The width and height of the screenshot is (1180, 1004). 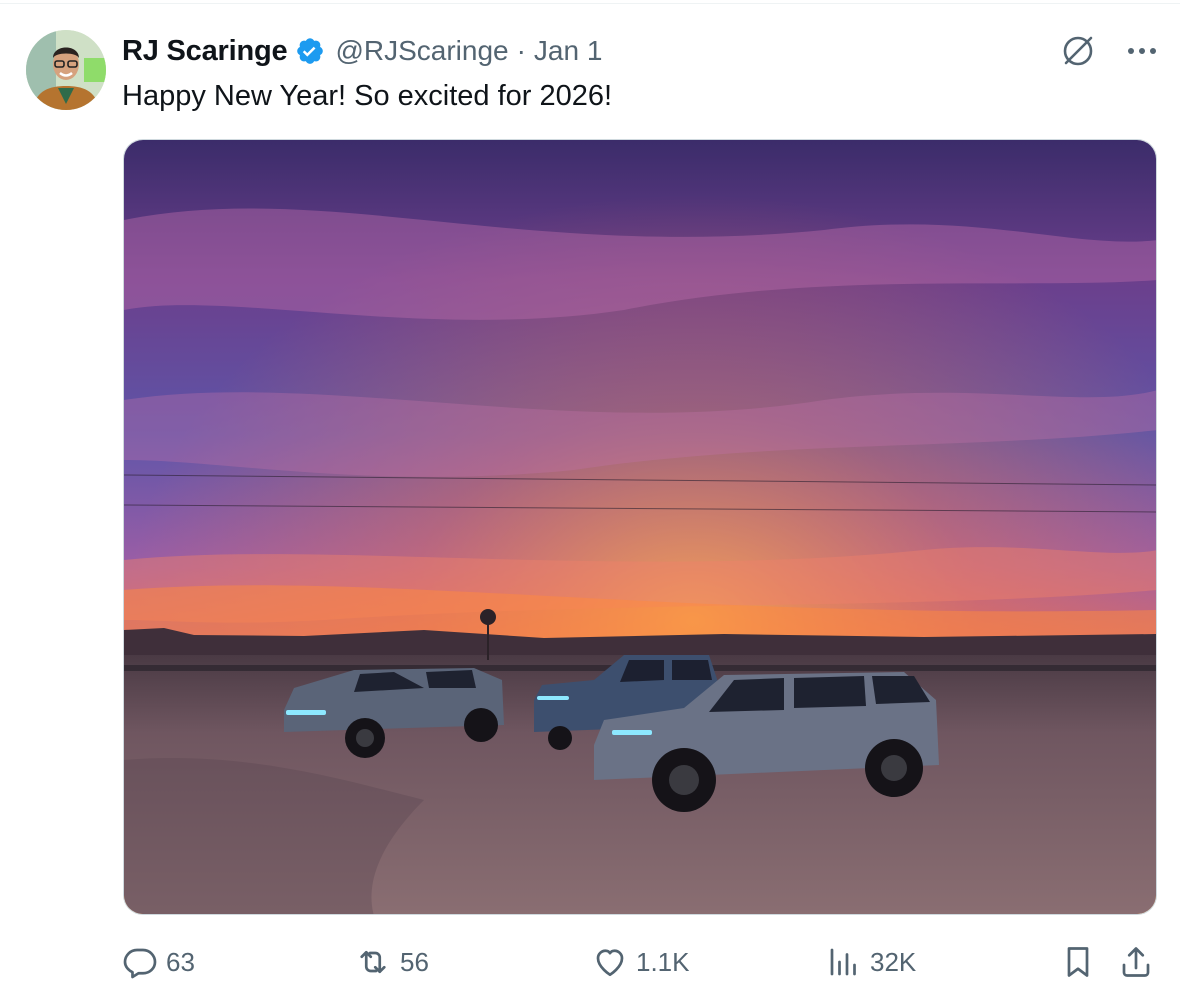 What do you see at coordinates (140, 962) in the screenshot?
I see `reply-icon` at bounding box center [140, 962].